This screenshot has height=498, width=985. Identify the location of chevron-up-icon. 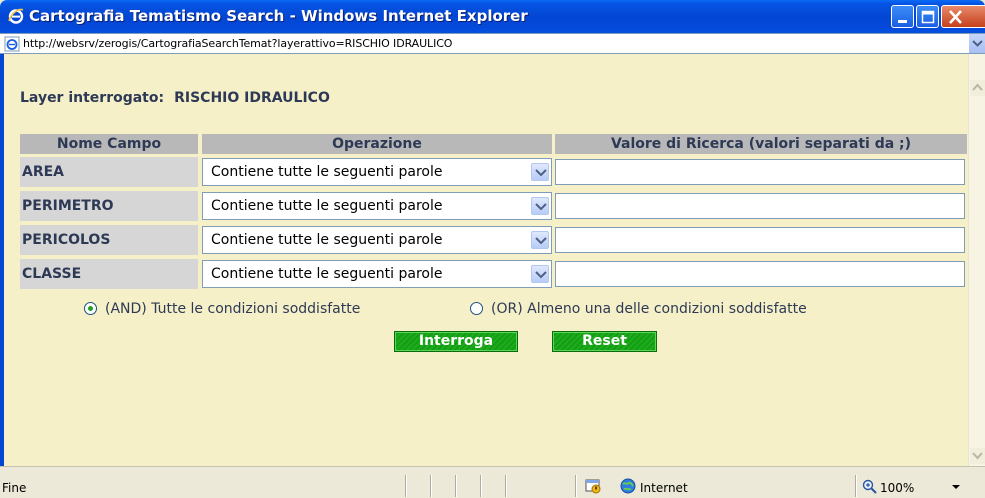
(977, 87).